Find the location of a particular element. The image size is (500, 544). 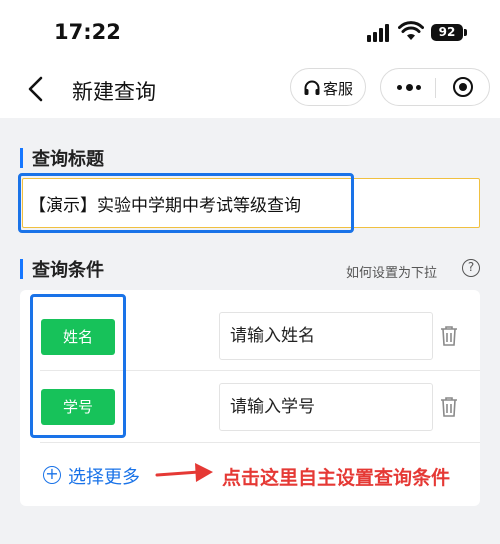

field-tag-student-id: 学号 is located at coordinates (78, 407).